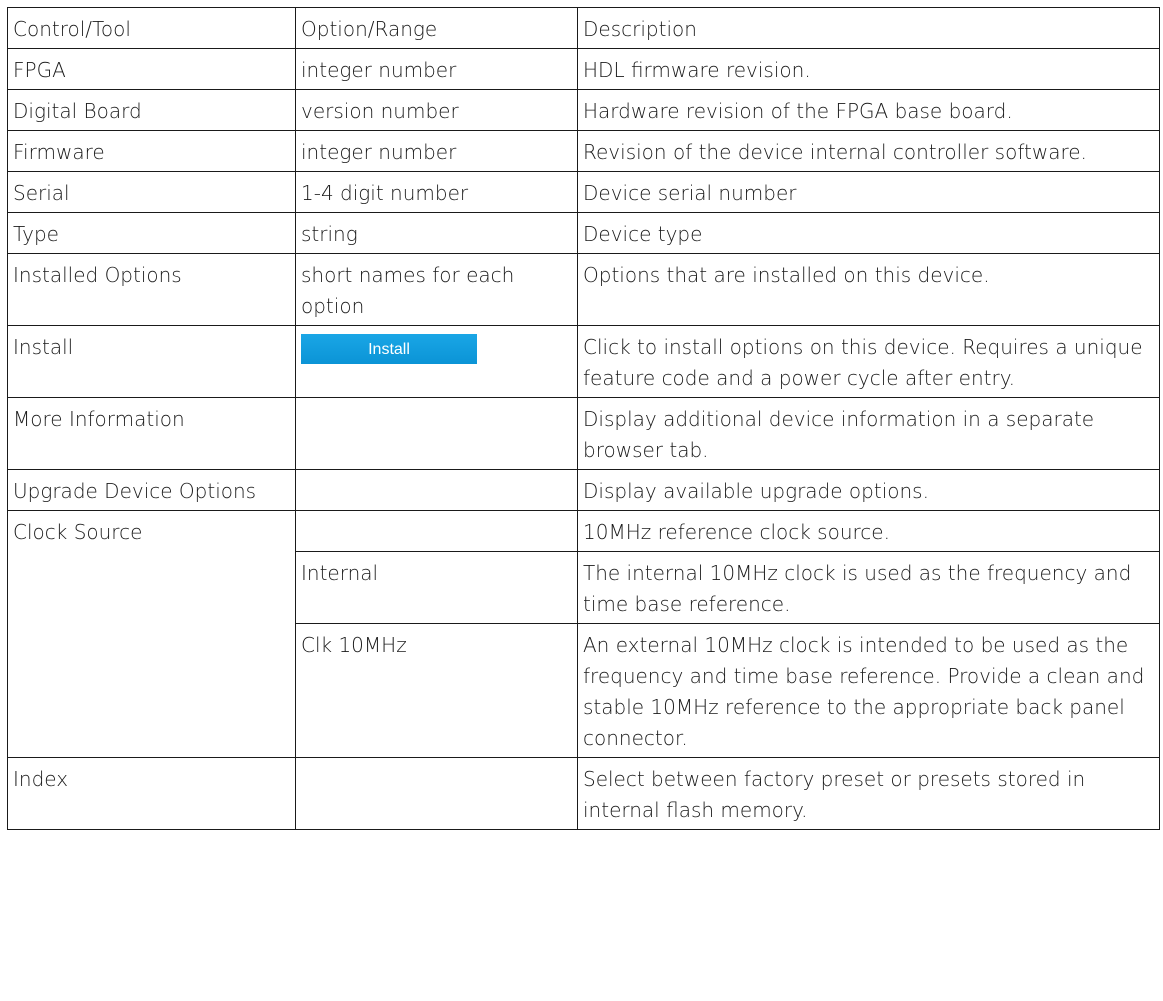 The width and height of the screenshot is (1163, 1001). Describe the element at coordinates (151, 69) in the screenshot. I see `control-cell: FPGA` at that location.